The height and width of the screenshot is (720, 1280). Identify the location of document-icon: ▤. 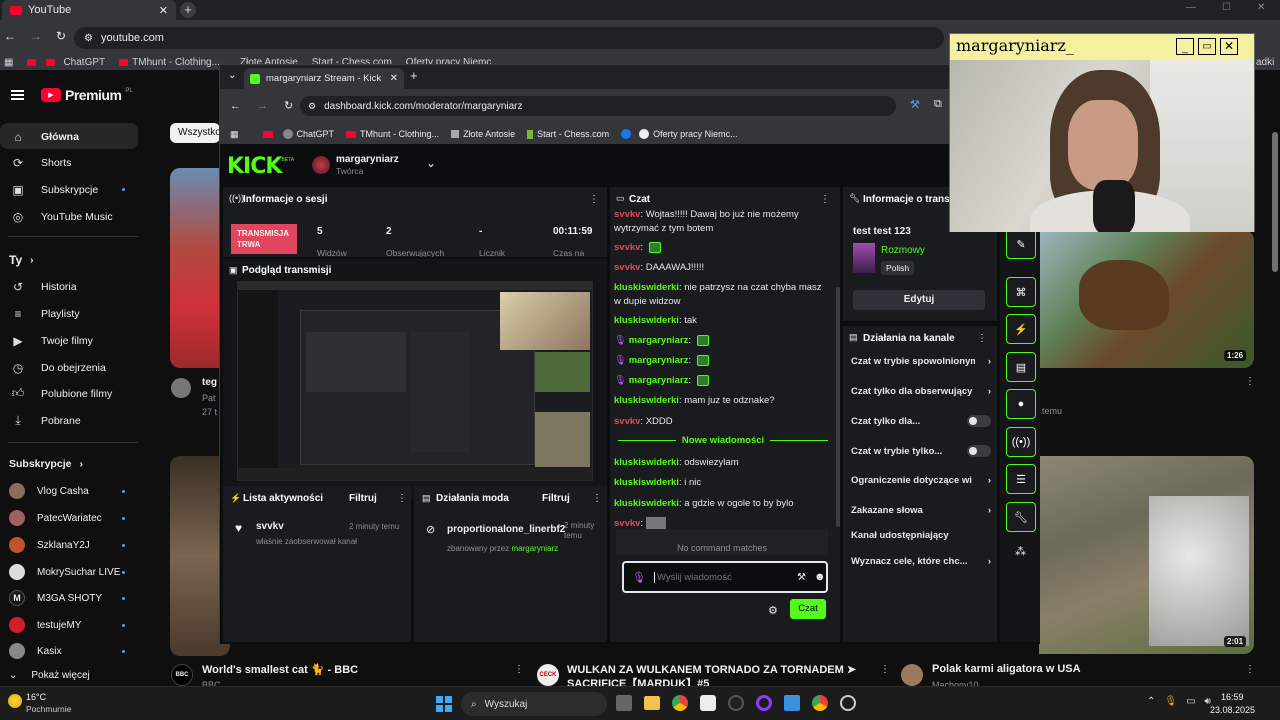
(1021, 367).